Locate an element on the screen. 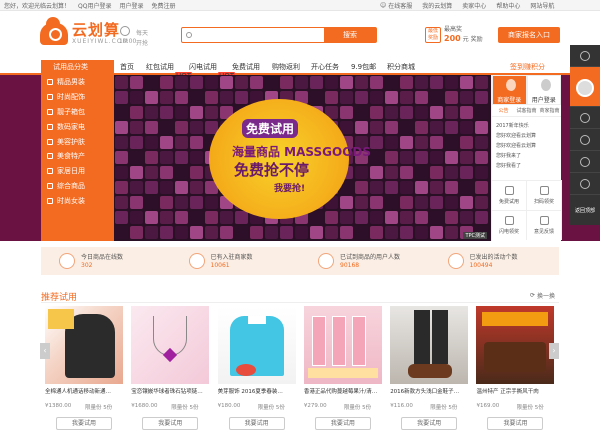 The width and height of the screenshot is (600, 440). service-item: 闪电领奖 is located at coordinates (509, 225).